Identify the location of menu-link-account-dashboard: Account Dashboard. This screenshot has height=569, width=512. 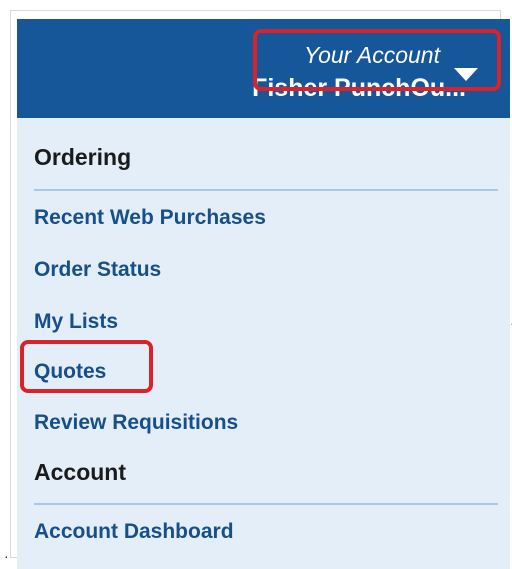
(134, 532).